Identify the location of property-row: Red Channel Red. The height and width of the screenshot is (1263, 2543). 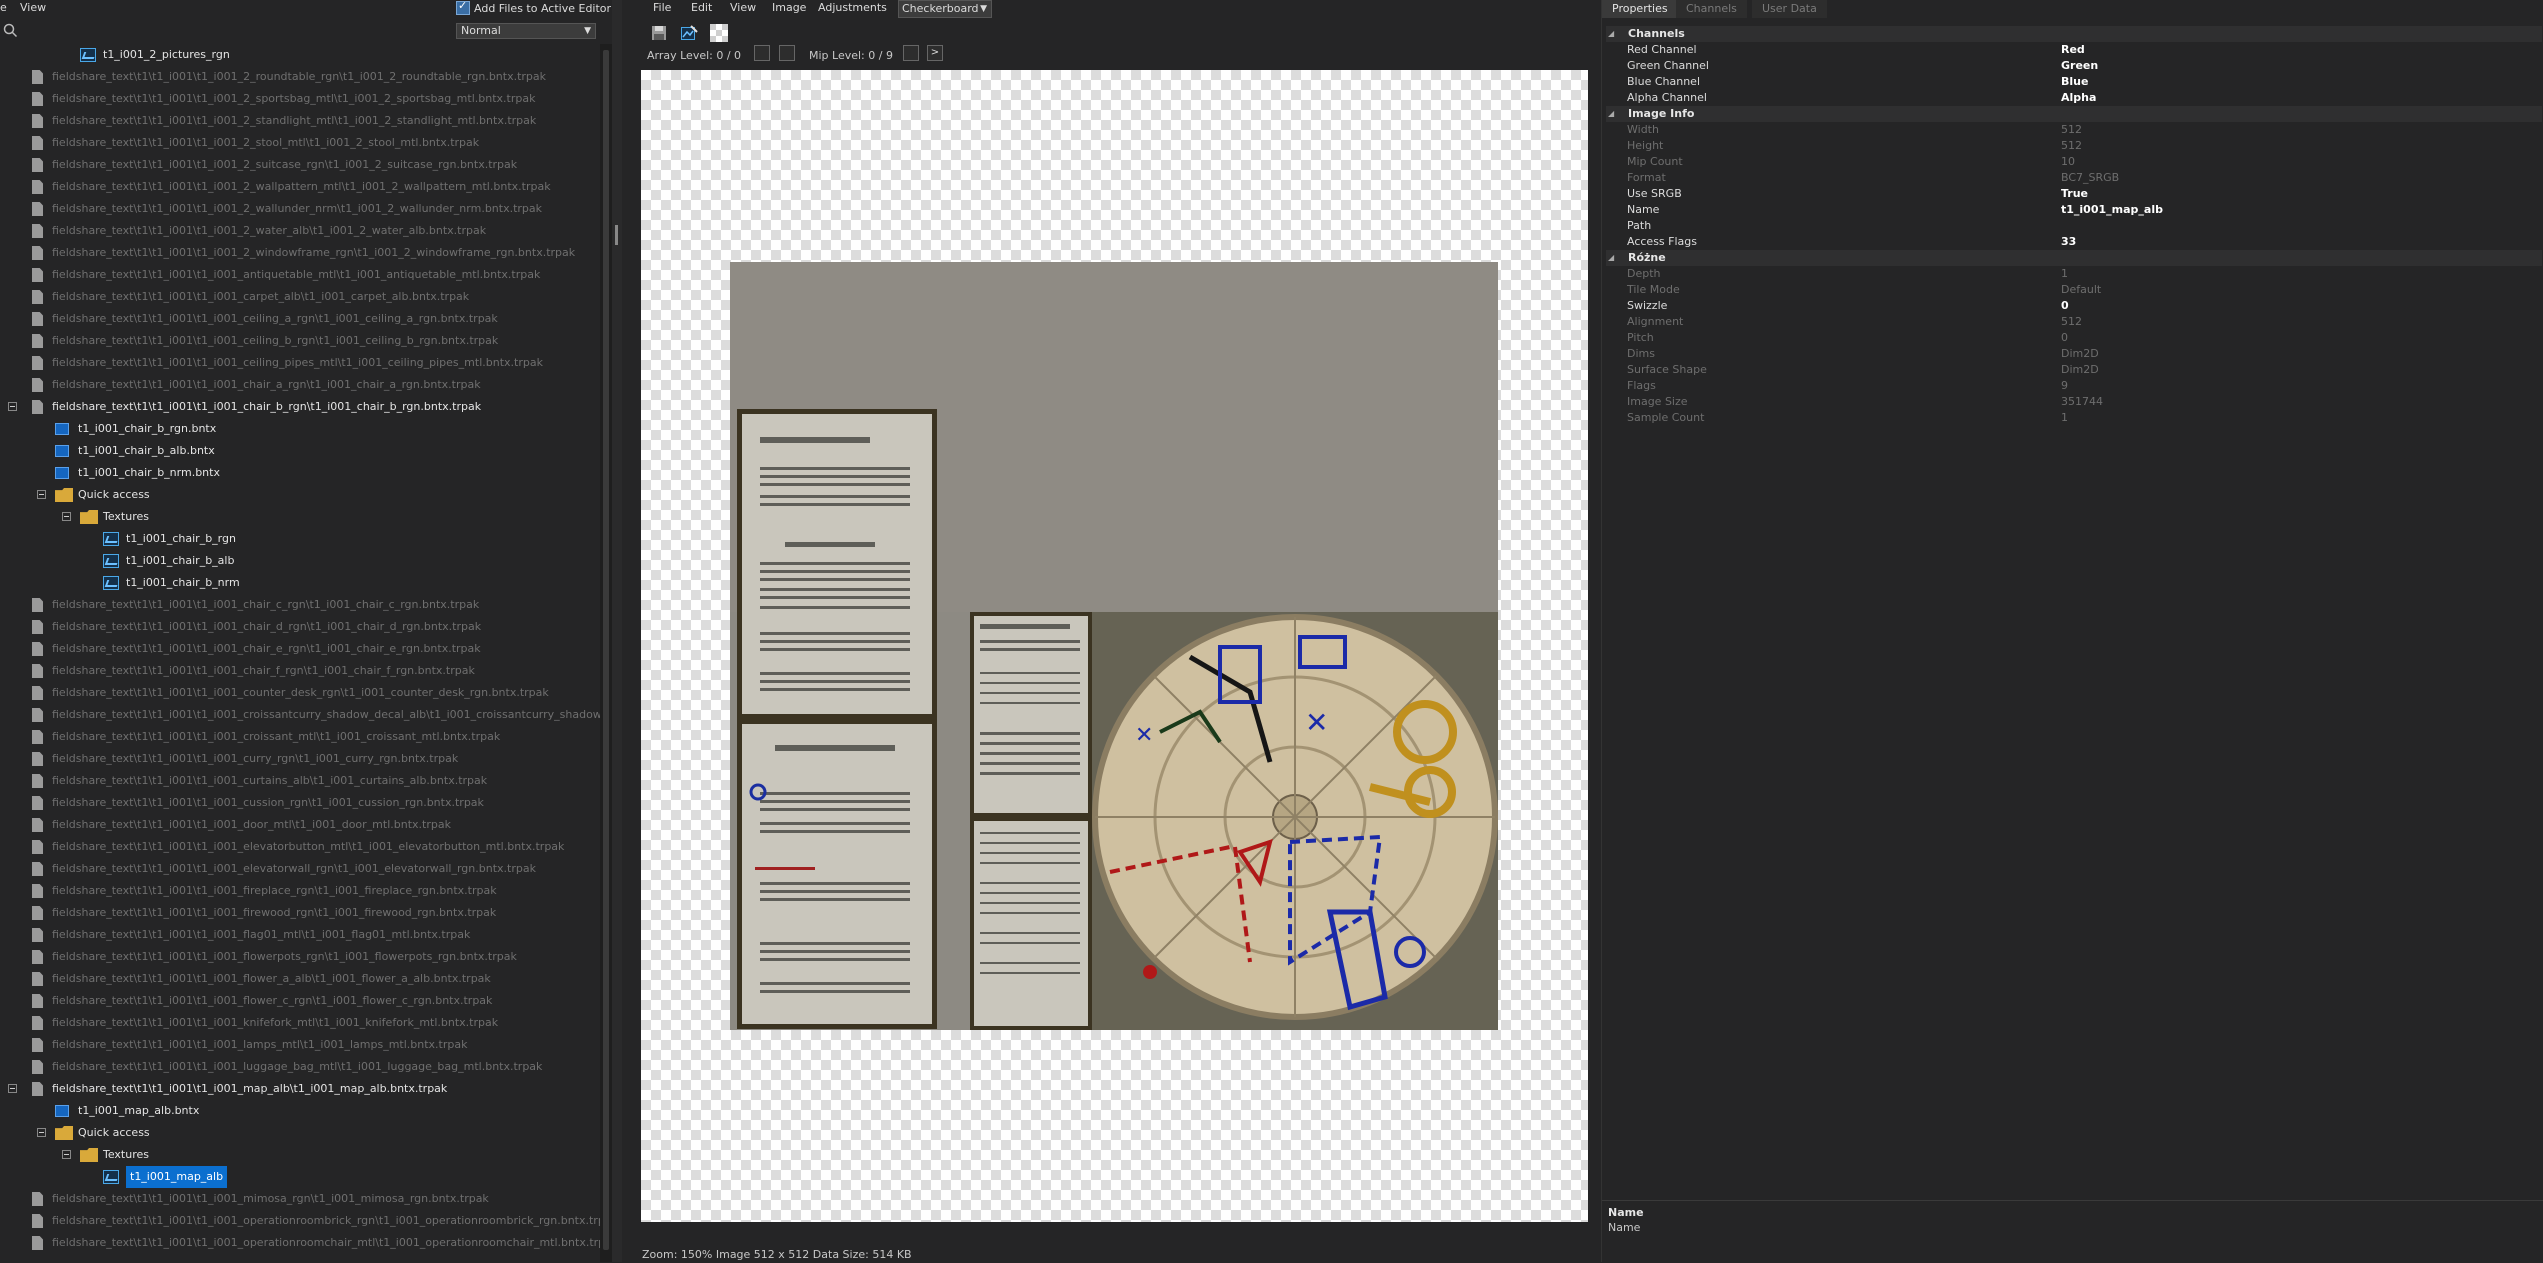
(2077, 50).